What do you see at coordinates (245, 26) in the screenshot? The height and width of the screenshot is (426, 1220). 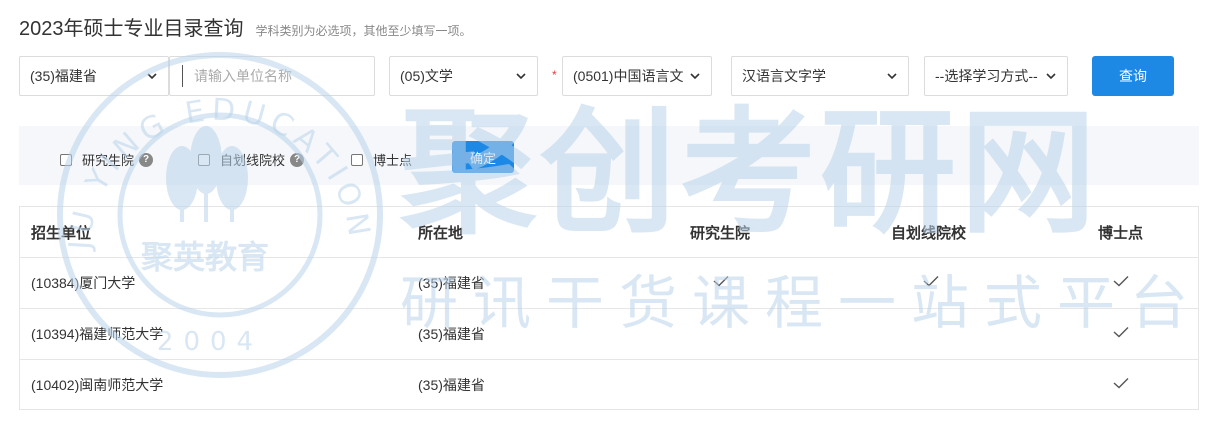 I see `title-row: 2023年硕士专业目录查询 学科类别为必选项，其他至少填写一项。` at bounding box center [245, 26].